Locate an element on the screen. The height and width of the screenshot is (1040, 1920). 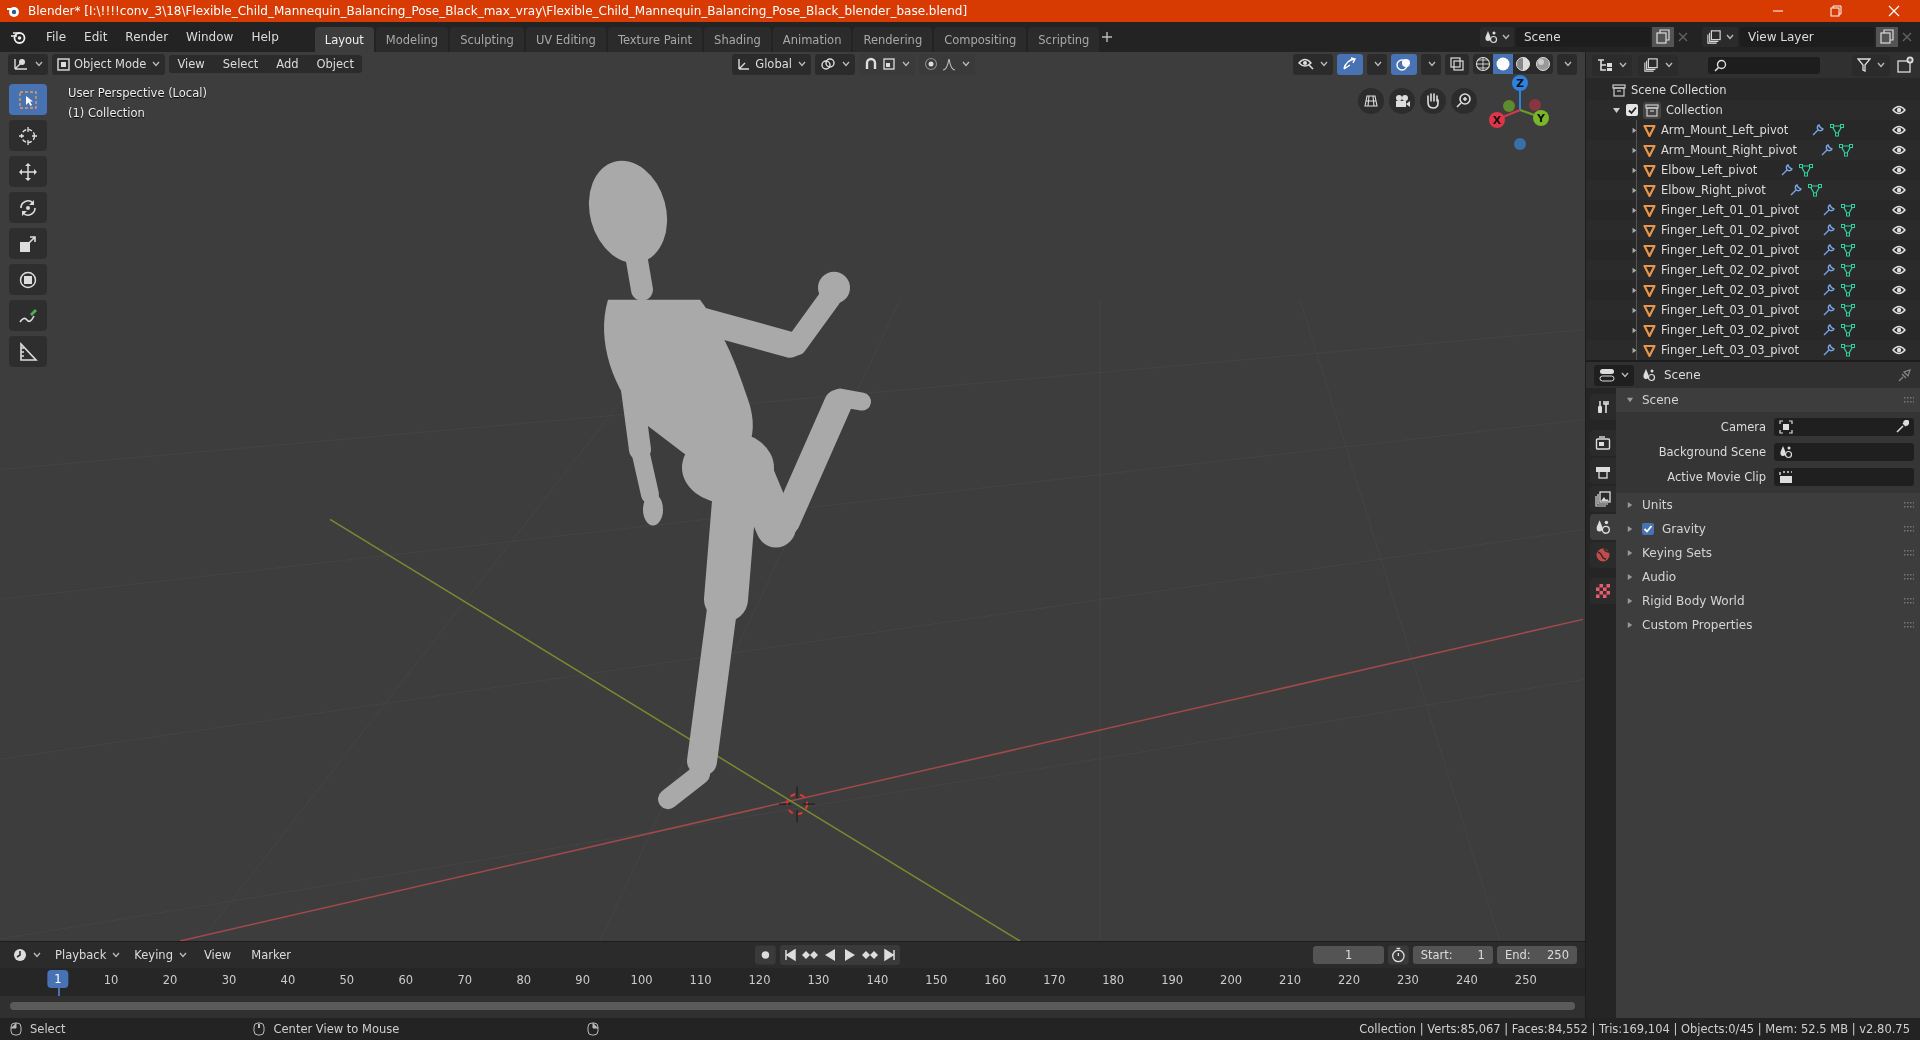
outliner-item: Elbow_Right_pivot is located at coordinates (1713, 190).